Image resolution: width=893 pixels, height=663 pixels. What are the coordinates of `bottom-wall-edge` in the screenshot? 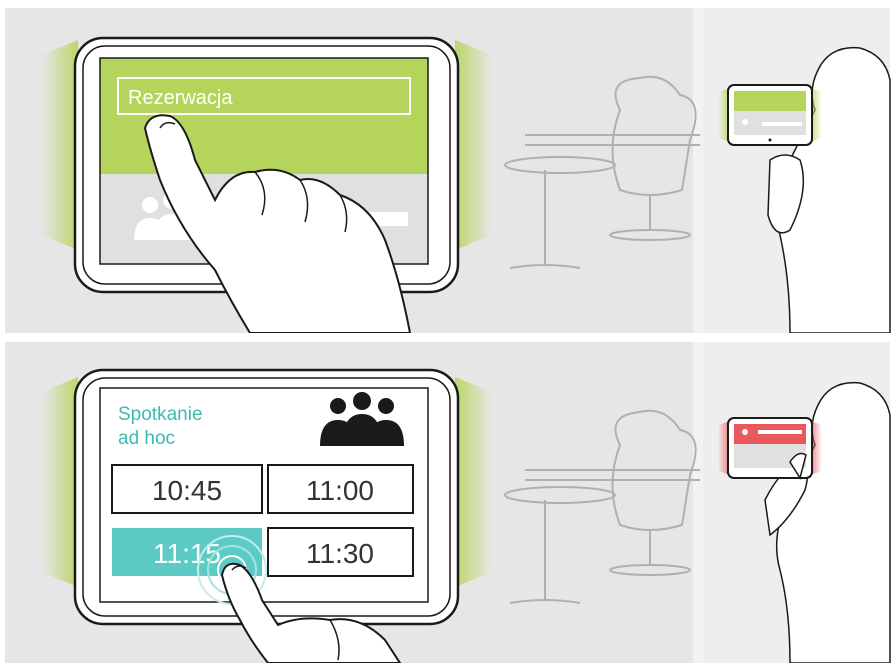 It's located at (698, 502).